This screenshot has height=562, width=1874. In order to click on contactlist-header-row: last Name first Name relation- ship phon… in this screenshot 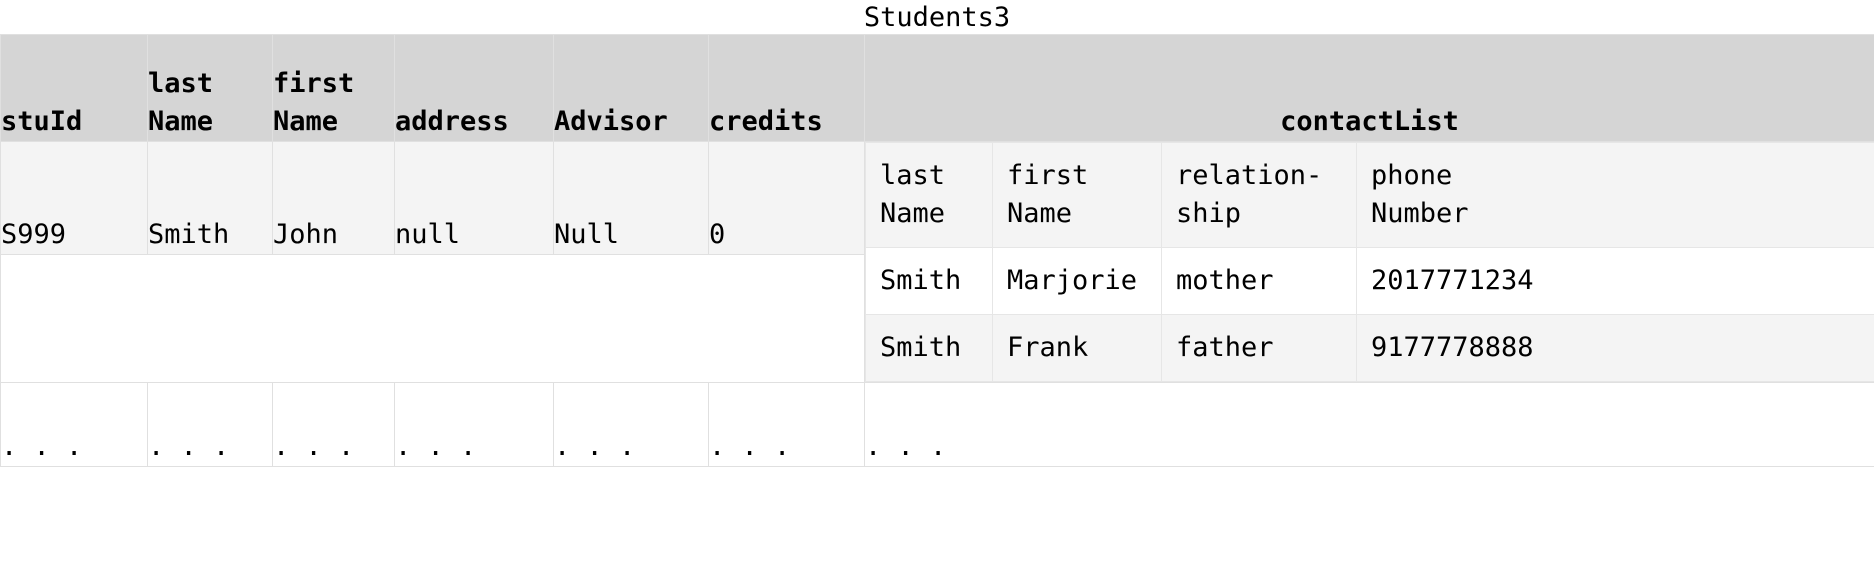, I will do `click(1369, 195)`.